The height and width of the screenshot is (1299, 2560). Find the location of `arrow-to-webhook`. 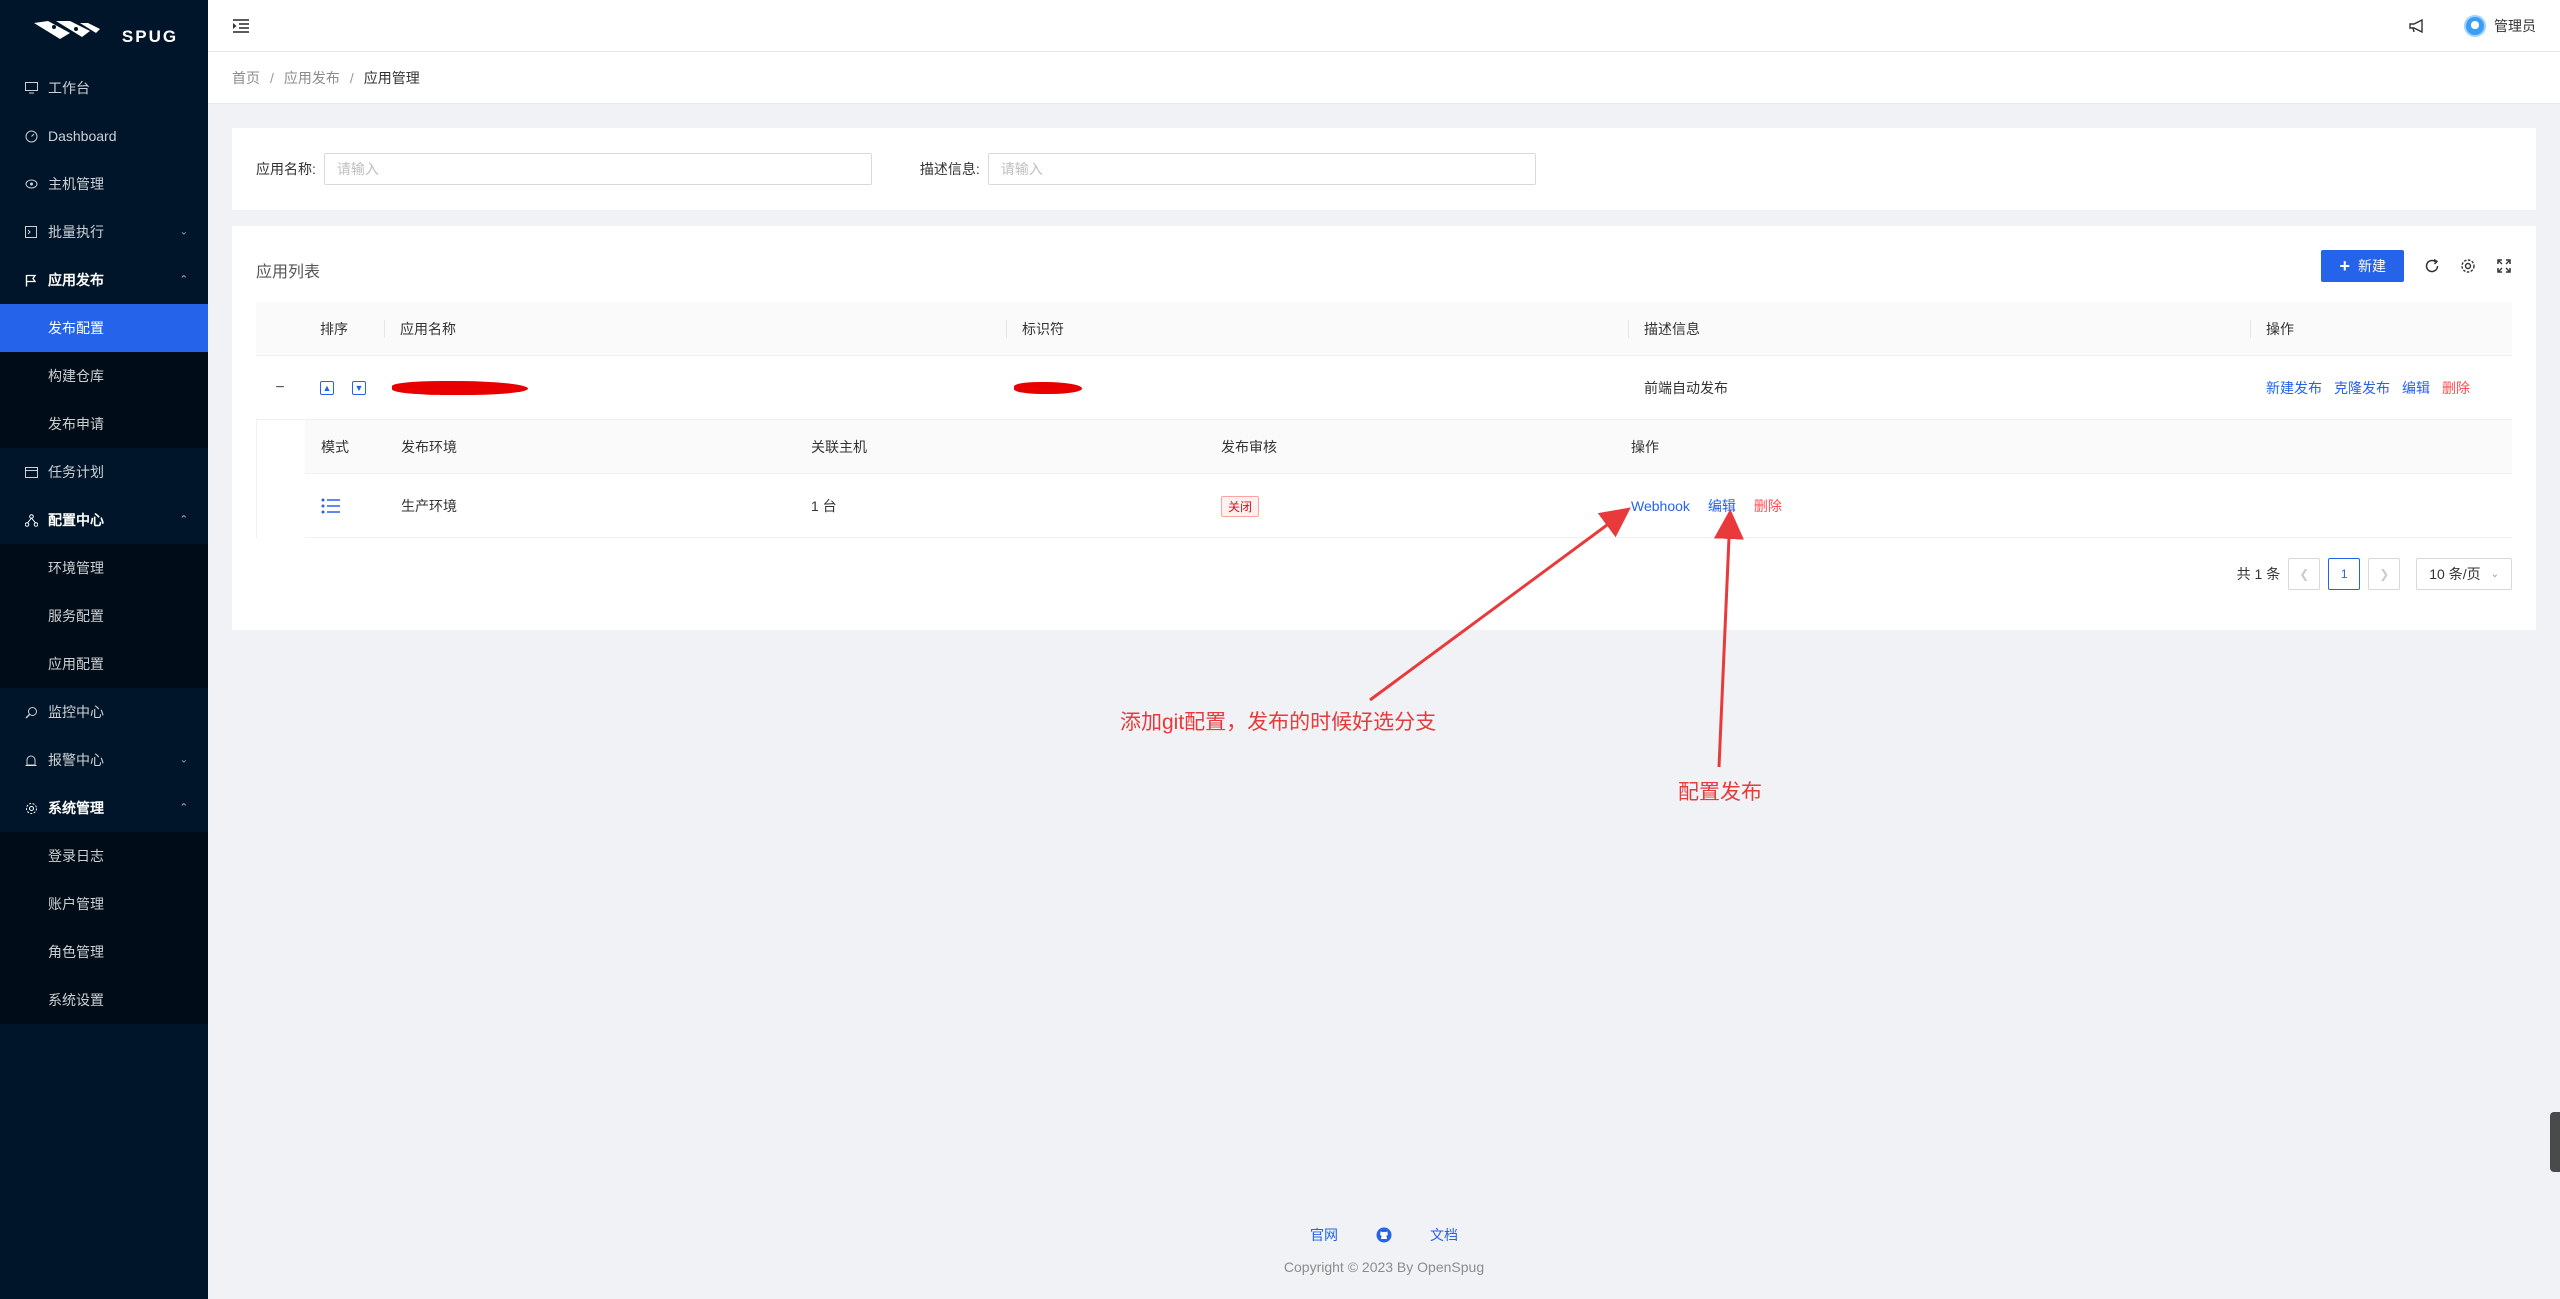

arrow-to-webhook is located at coordinates (1500, 604).